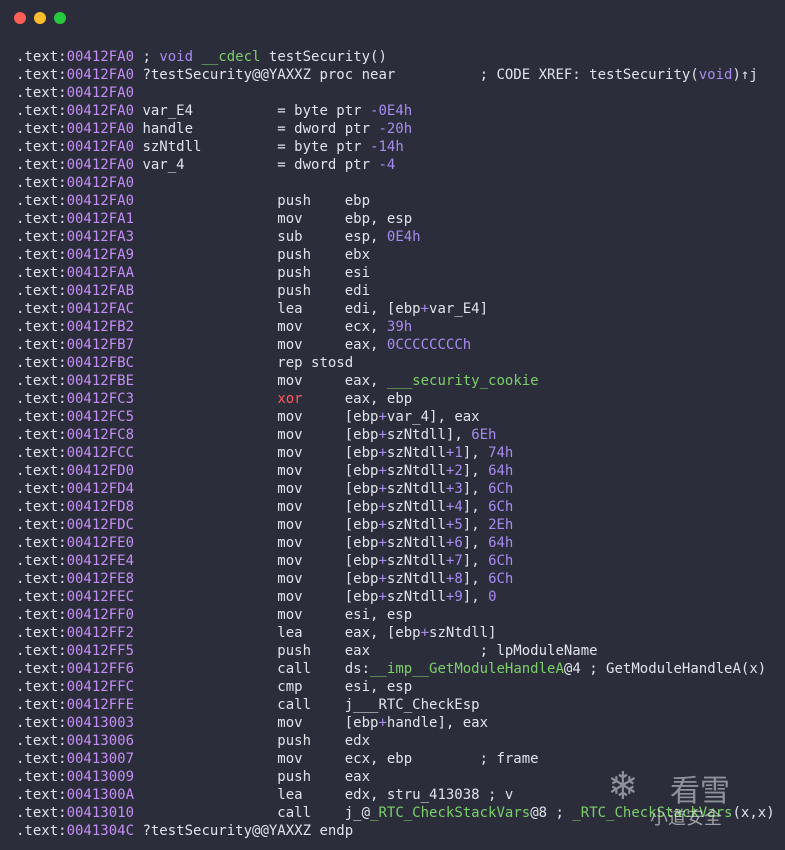  What do you see at coordinates (100, 273) in the screenshot?
I see `address: 00412FAA` at bounding box center [100, 273].